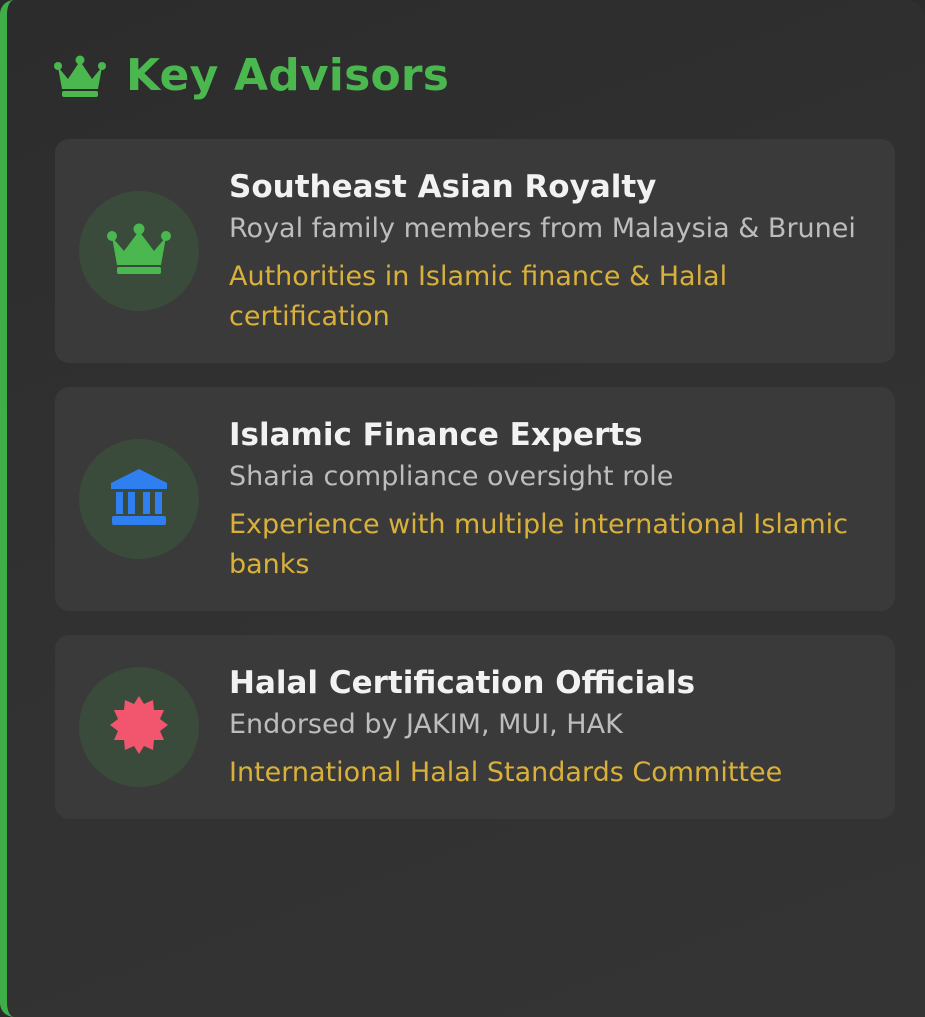 This screenshot has height=1017, width=925. I want to click on advisor-note: International Halal Standards Committee, so click(506, 772).